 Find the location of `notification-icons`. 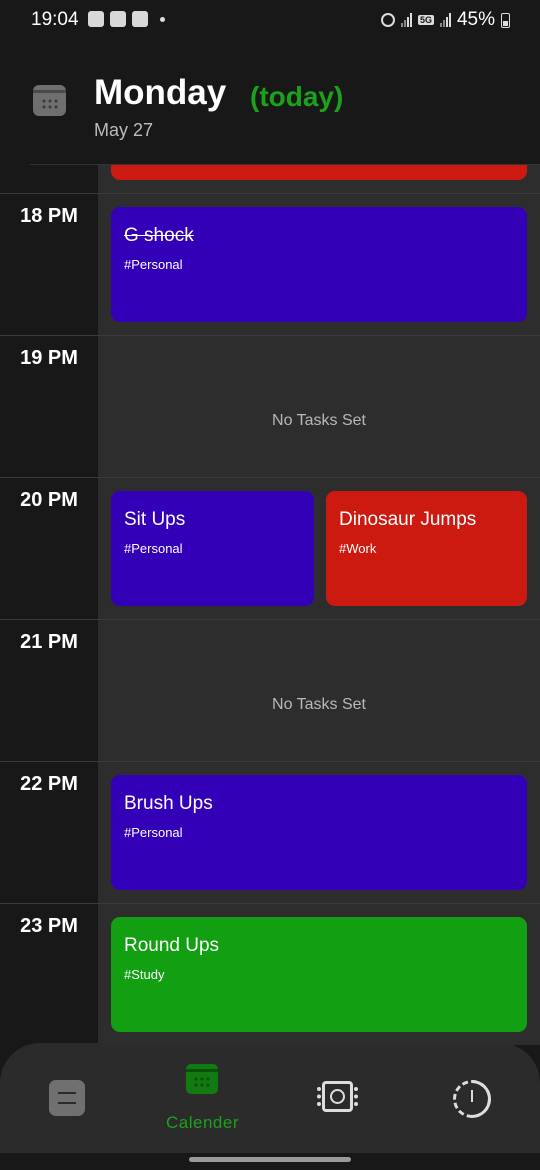

notification-icons is located at coordinates (126, 19).